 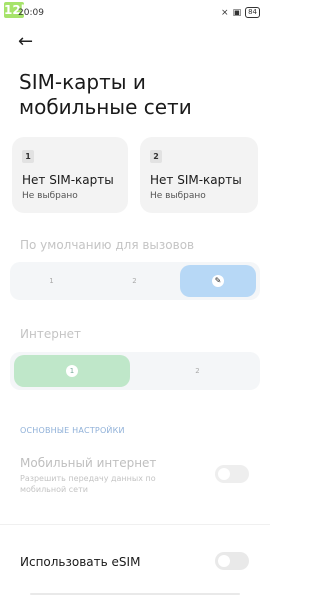 What do you see at coordinates (51, 281) in the screenshot?
I see `calls-option-sim1: 1` at bounding box center [51, 281].